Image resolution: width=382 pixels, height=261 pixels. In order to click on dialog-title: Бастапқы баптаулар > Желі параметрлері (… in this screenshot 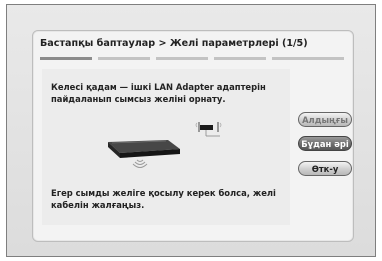, I will do `click(174, 43)`.